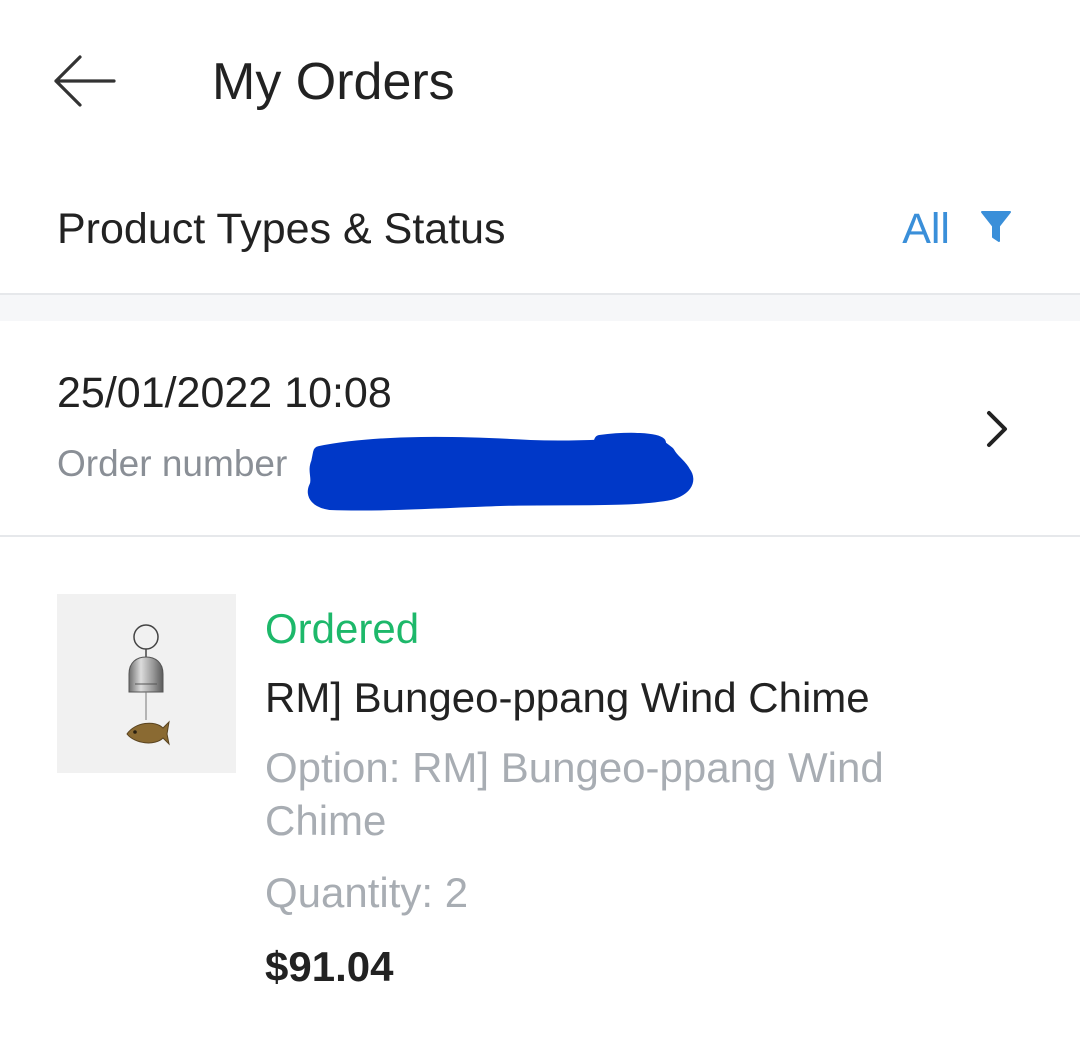 This screenshot has width=1080, height=1056. I want to click on filter-label: Product Types & Status, so click(281, 229).